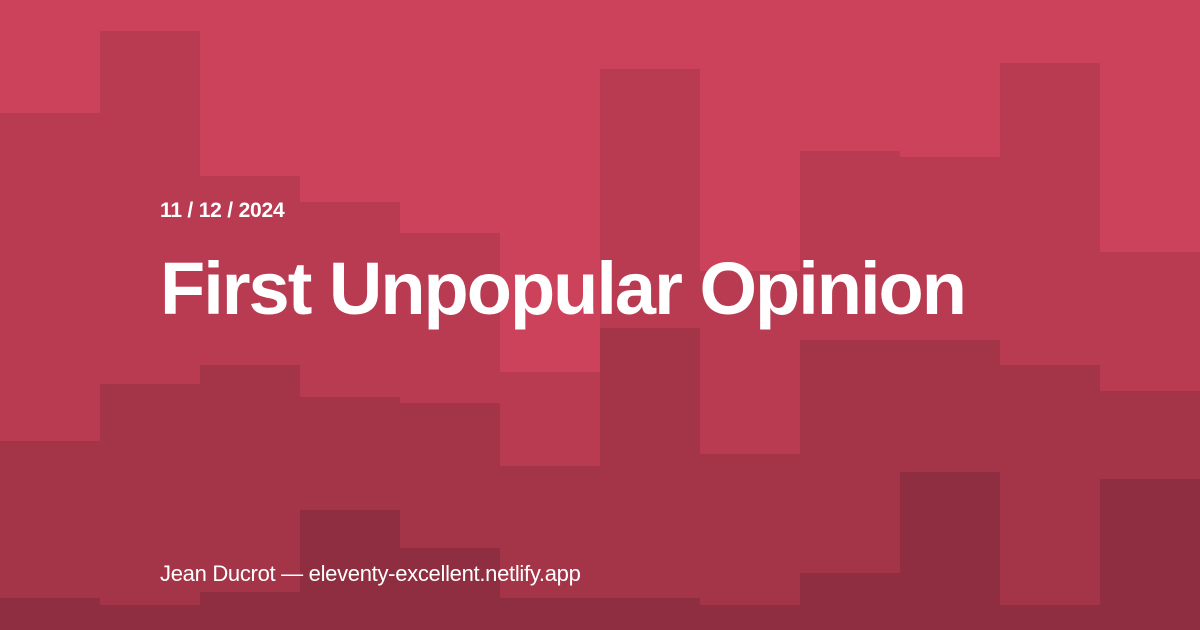 Image resolution: width=1200 pixels, height=630 pixels. What do you see at coordinates (650, 479) in the screenshot?
I see `bg-bar-tier2-col7` at bounding box center [650, 479].